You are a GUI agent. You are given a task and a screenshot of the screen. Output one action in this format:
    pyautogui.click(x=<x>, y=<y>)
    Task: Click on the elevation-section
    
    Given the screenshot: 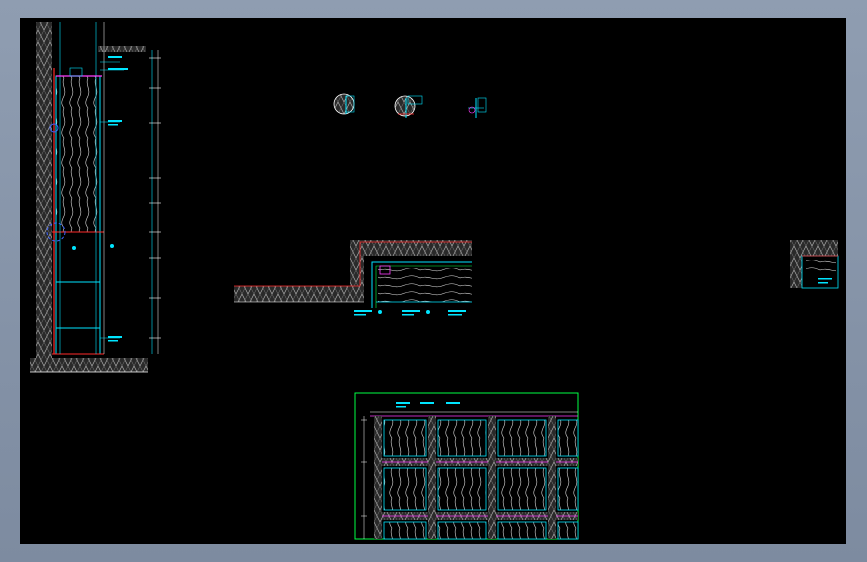 What is the action you would take?
    pyautogui.click(x=95, y=197)
    